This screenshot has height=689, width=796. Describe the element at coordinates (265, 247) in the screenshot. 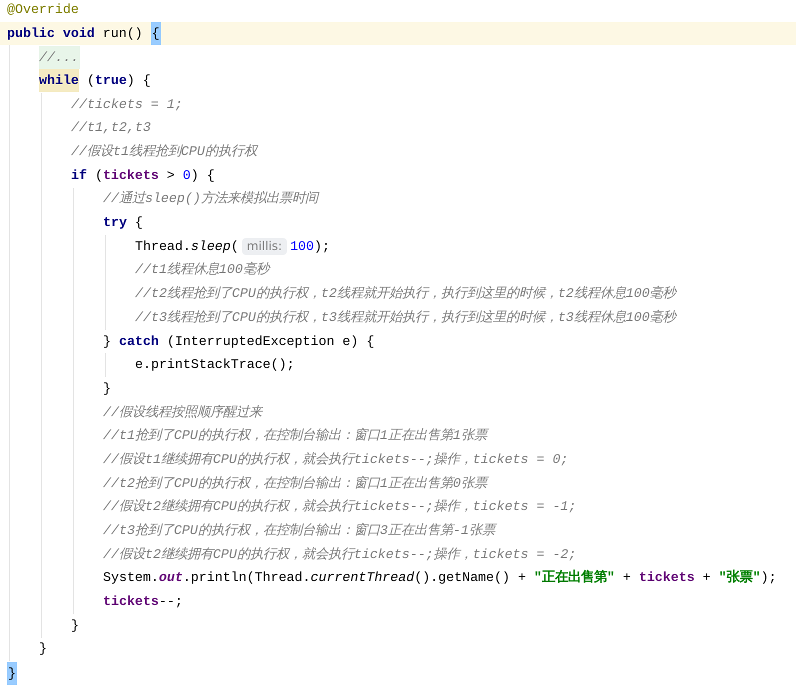

I see `parameter-hint: millis:` at that location.